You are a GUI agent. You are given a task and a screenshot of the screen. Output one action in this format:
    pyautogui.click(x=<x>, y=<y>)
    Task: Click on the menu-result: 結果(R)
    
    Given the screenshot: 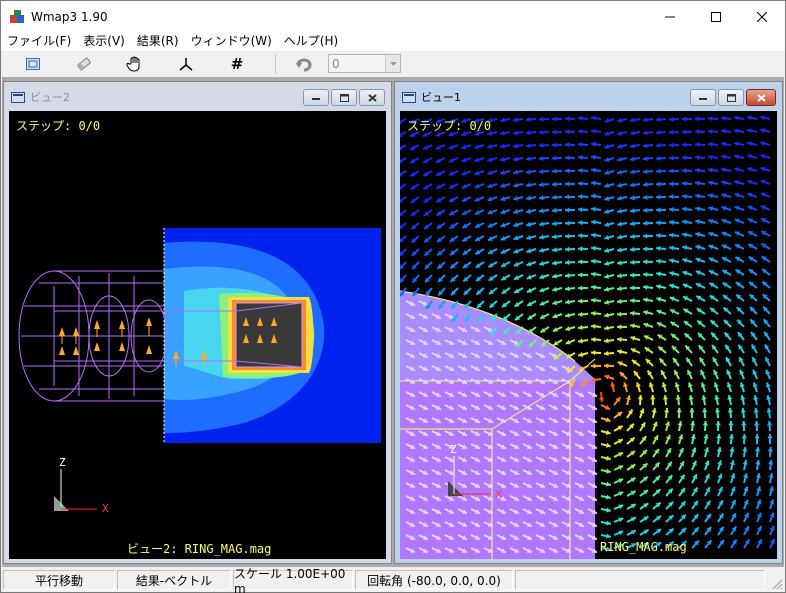 What is the action you would take?
    pyautogui.click(x=158, y=41)
    